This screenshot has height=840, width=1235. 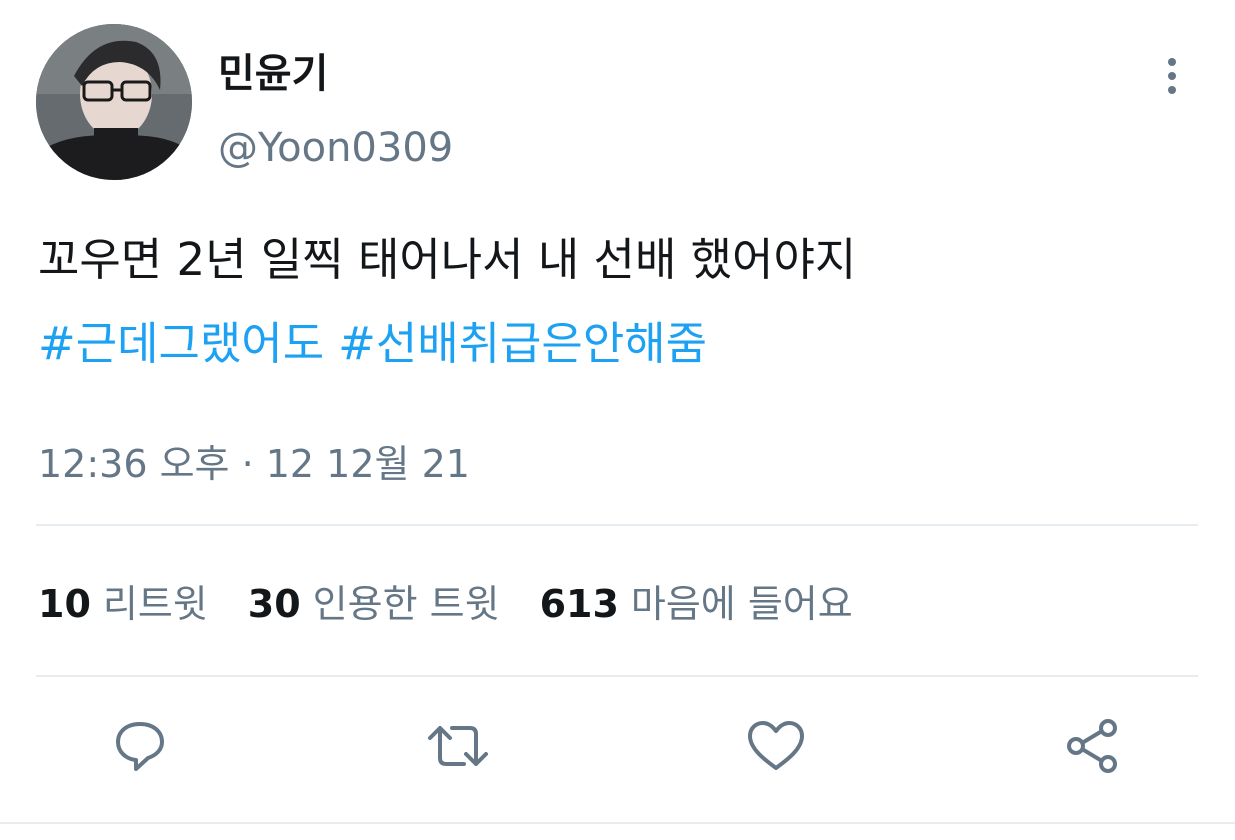 I want to click on stat-label: 리트윗, so click(x=155, y=604).